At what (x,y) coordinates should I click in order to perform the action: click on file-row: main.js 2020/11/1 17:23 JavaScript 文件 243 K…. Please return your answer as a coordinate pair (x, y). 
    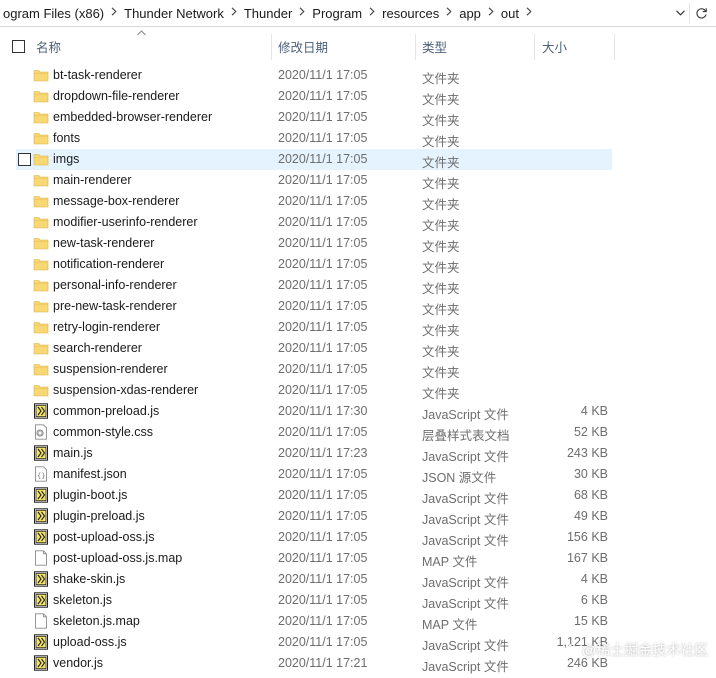
    Looking at the image, I should click on (314, 453).